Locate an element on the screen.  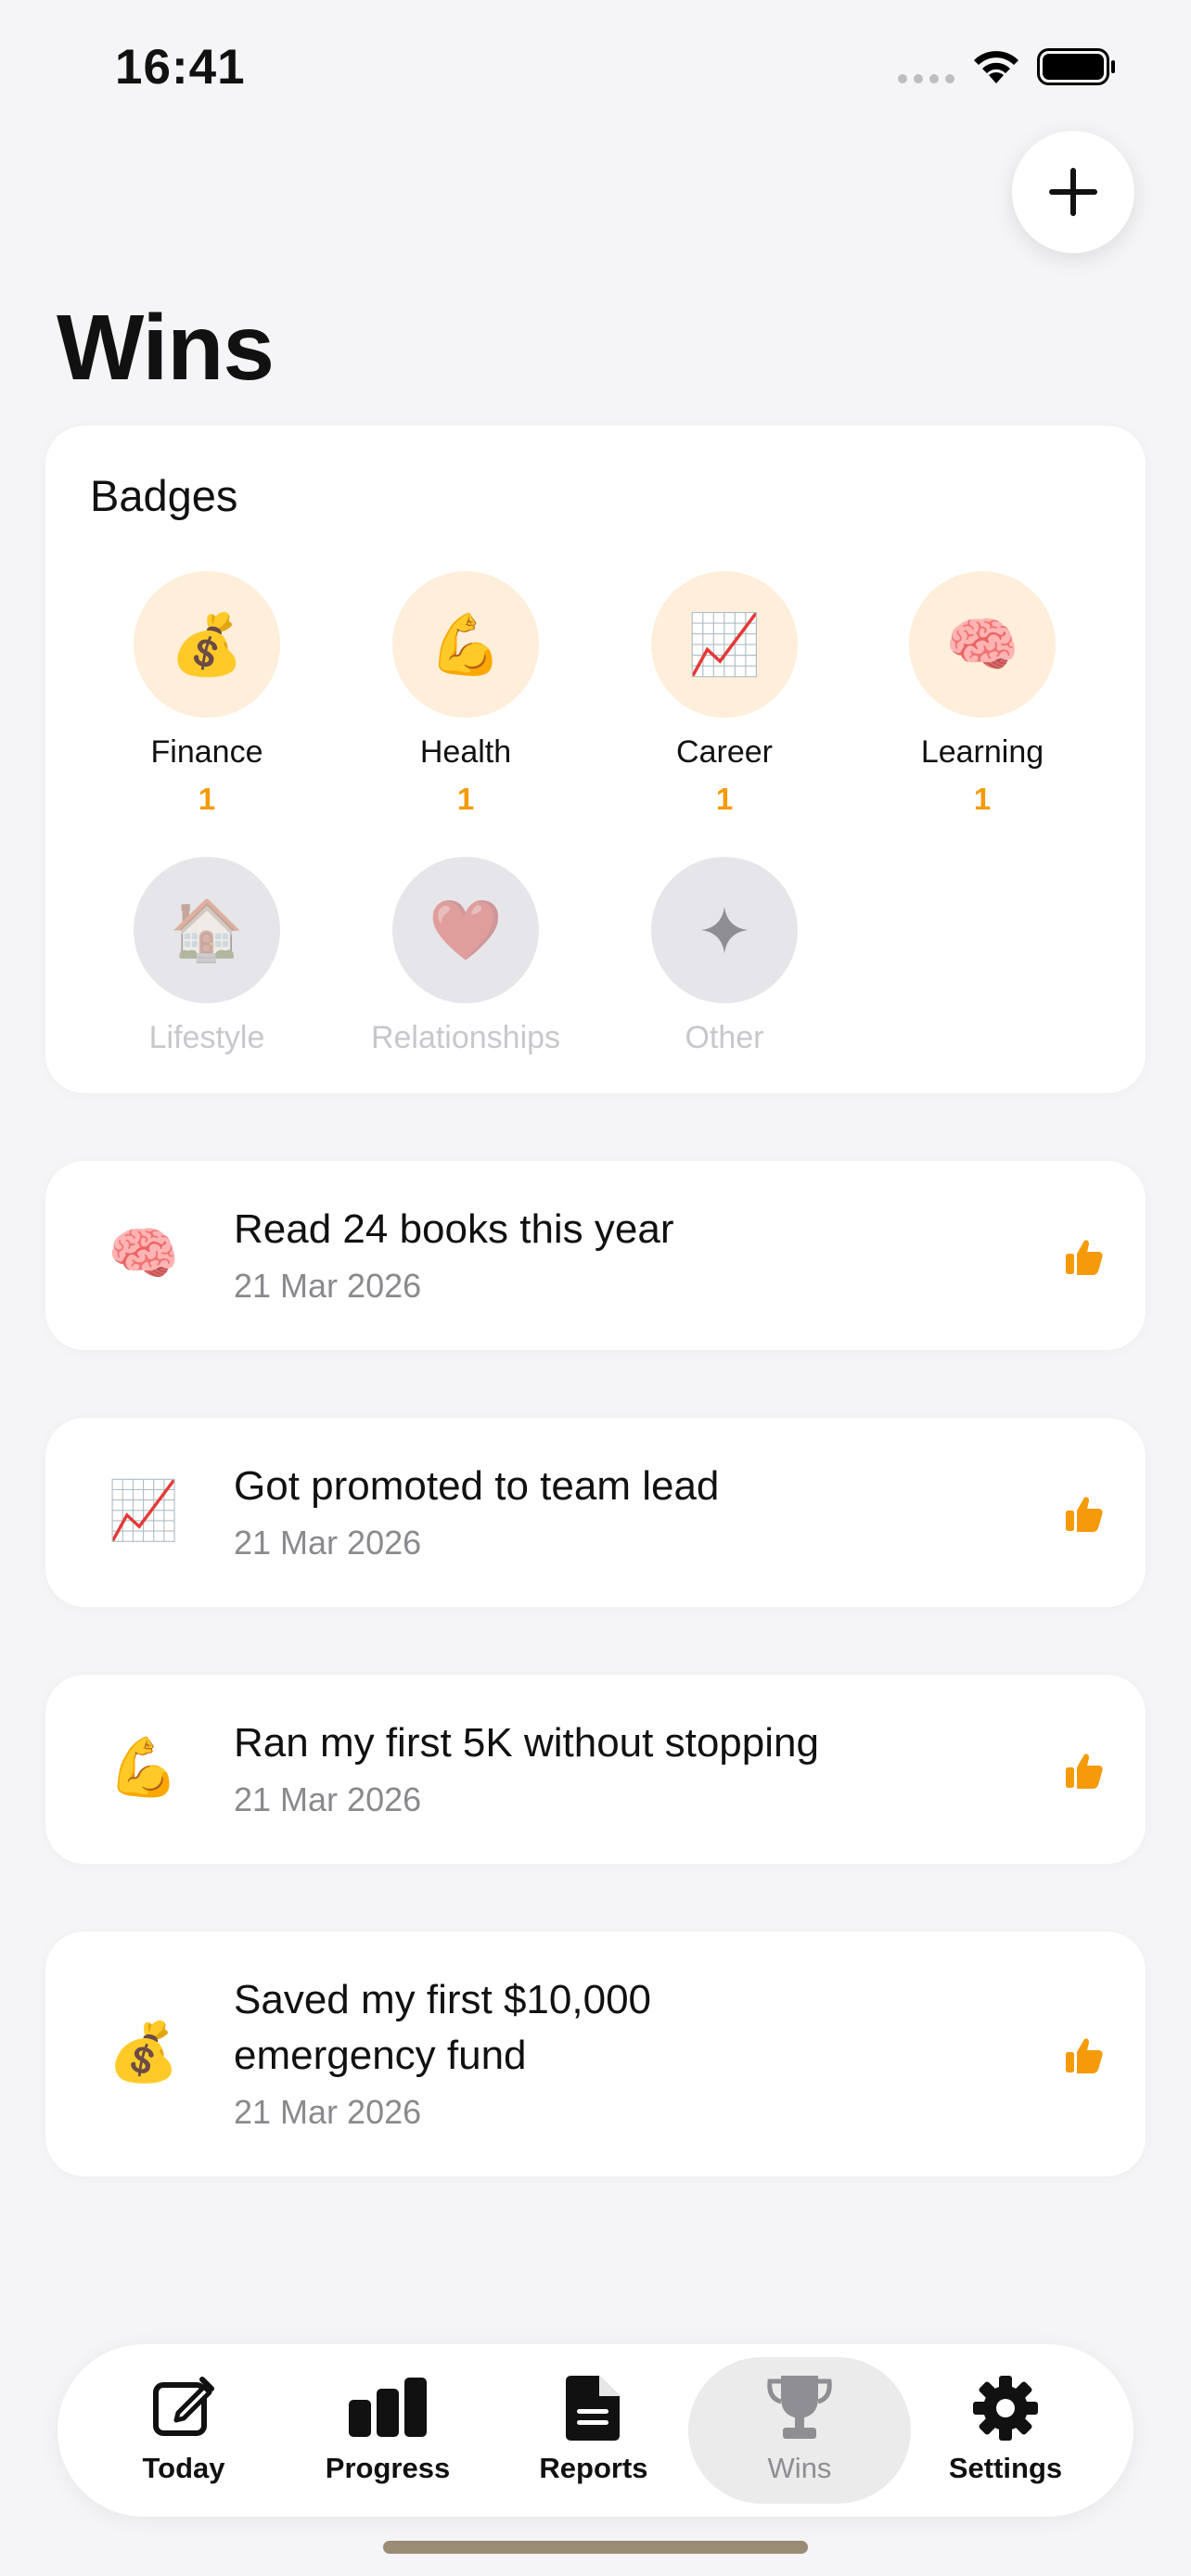
badge-circle: 🧠 is located at coordinates (982, 645).